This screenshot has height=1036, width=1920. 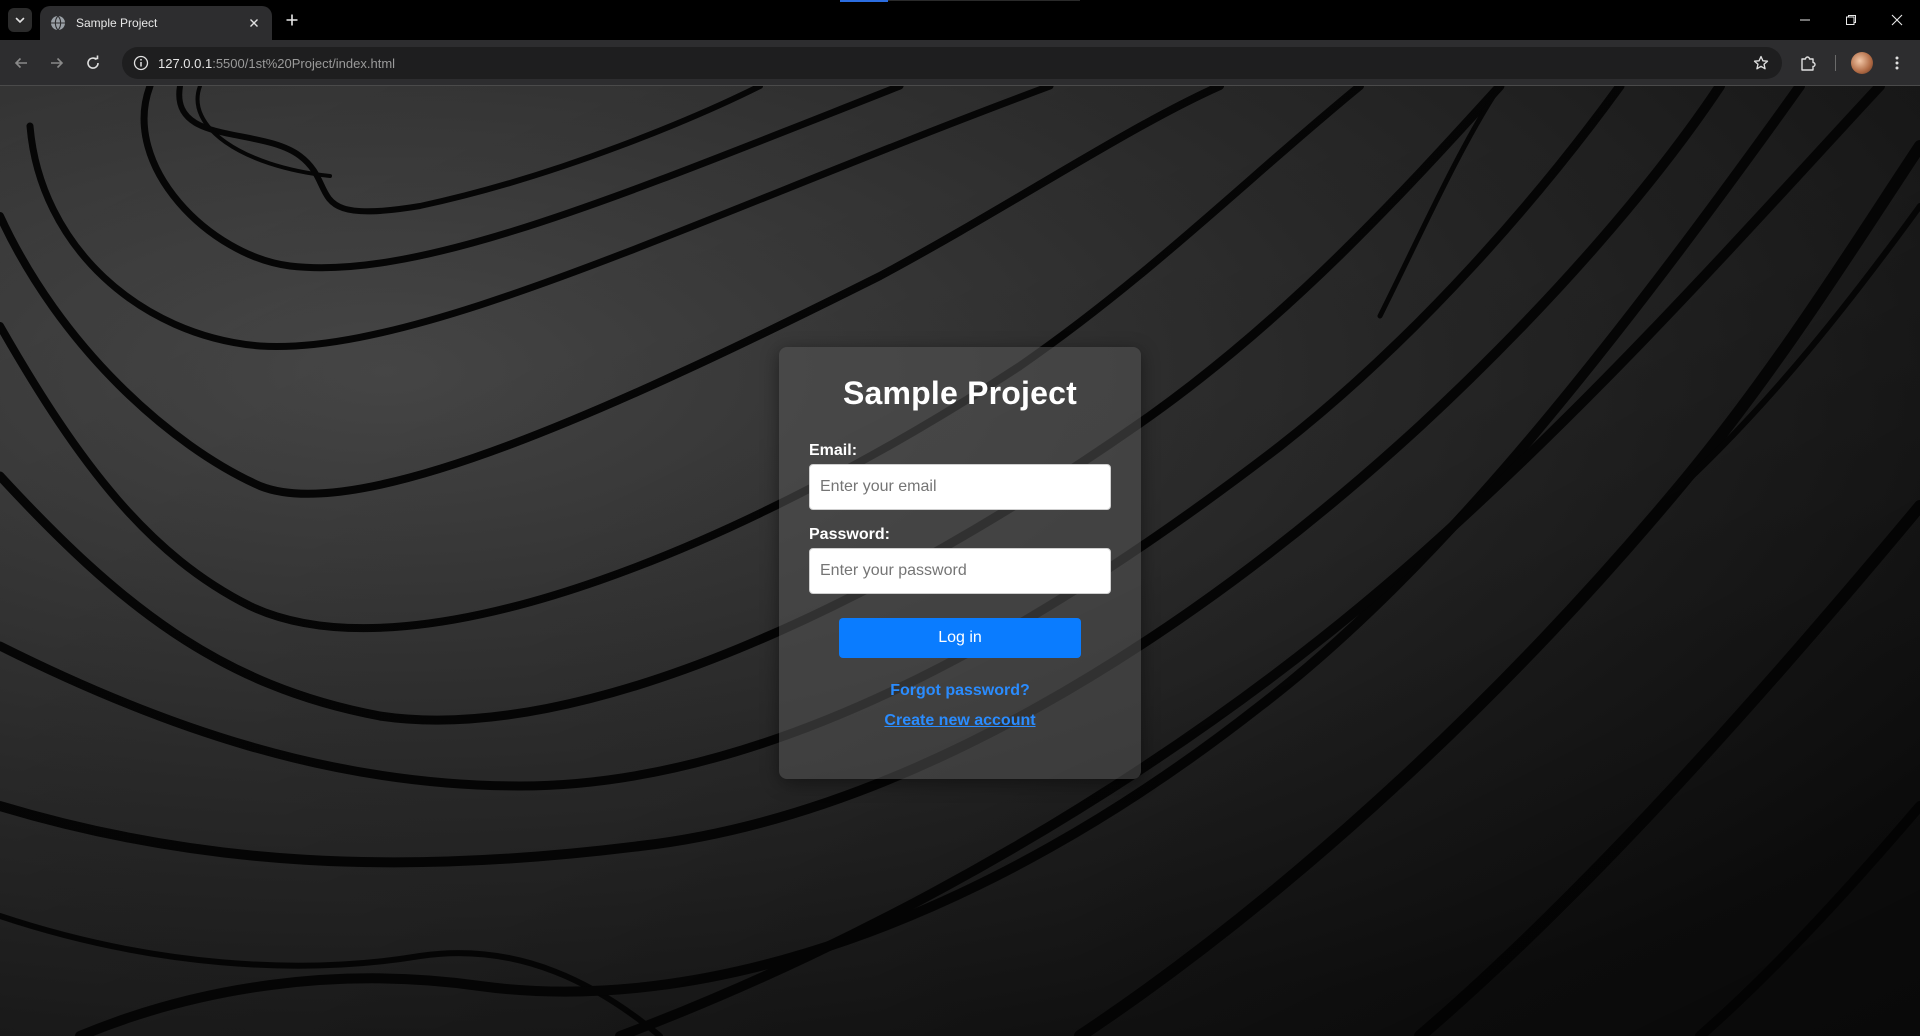 What do you see at coordinates (117, 23) in the screenshot?
I see `tab-title: Sample Project` at bounding box center [117, 23].